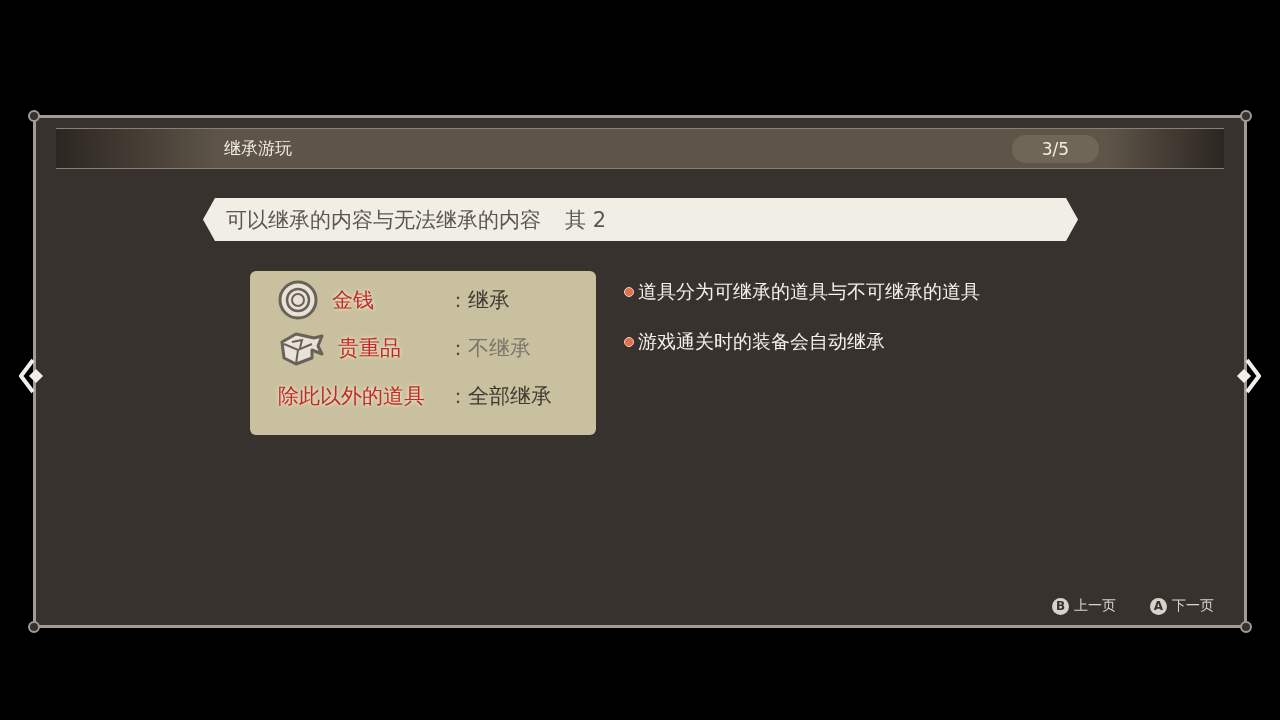  What do you see at coordinates (1095, 606) in the screenshot?
I see `hint-label: 上一页` at bounding box center [1095, 606].